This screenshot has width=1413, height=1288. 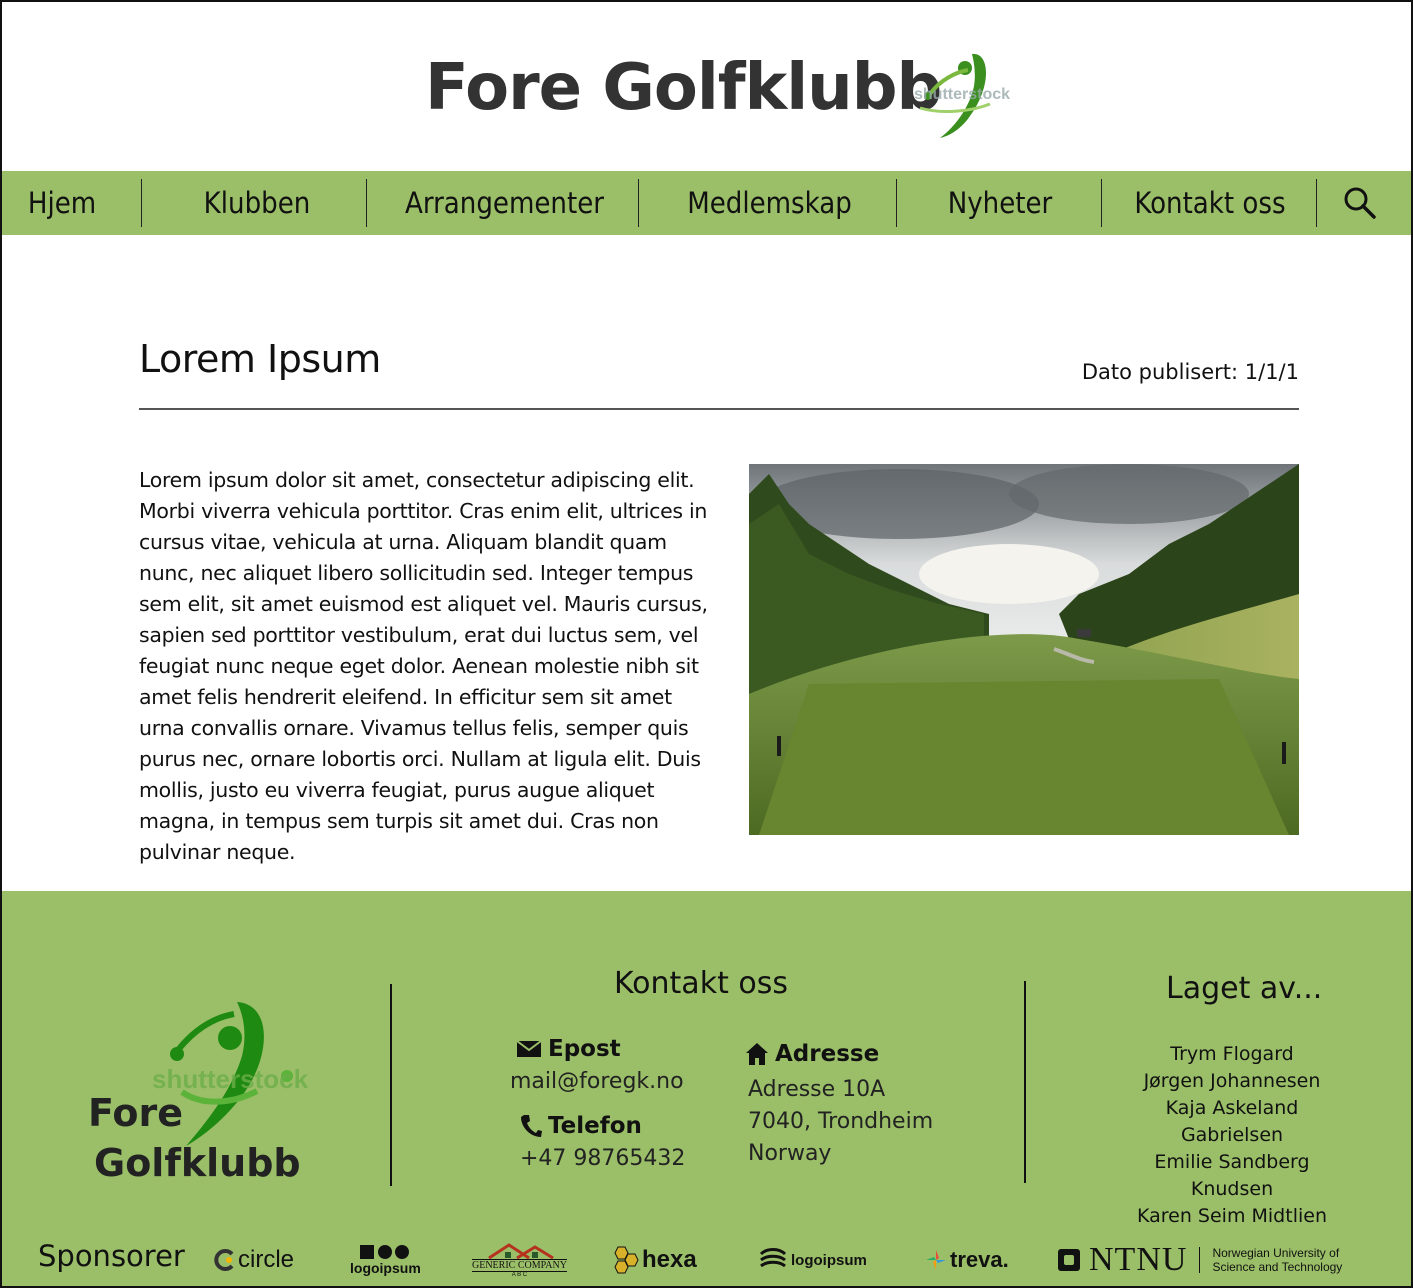 What do you see at coordinates (202, 1091) in the screenshot?
I see `footer-logo: shutterstock Fore Golfklubb` at bounding box center [202, 1091].